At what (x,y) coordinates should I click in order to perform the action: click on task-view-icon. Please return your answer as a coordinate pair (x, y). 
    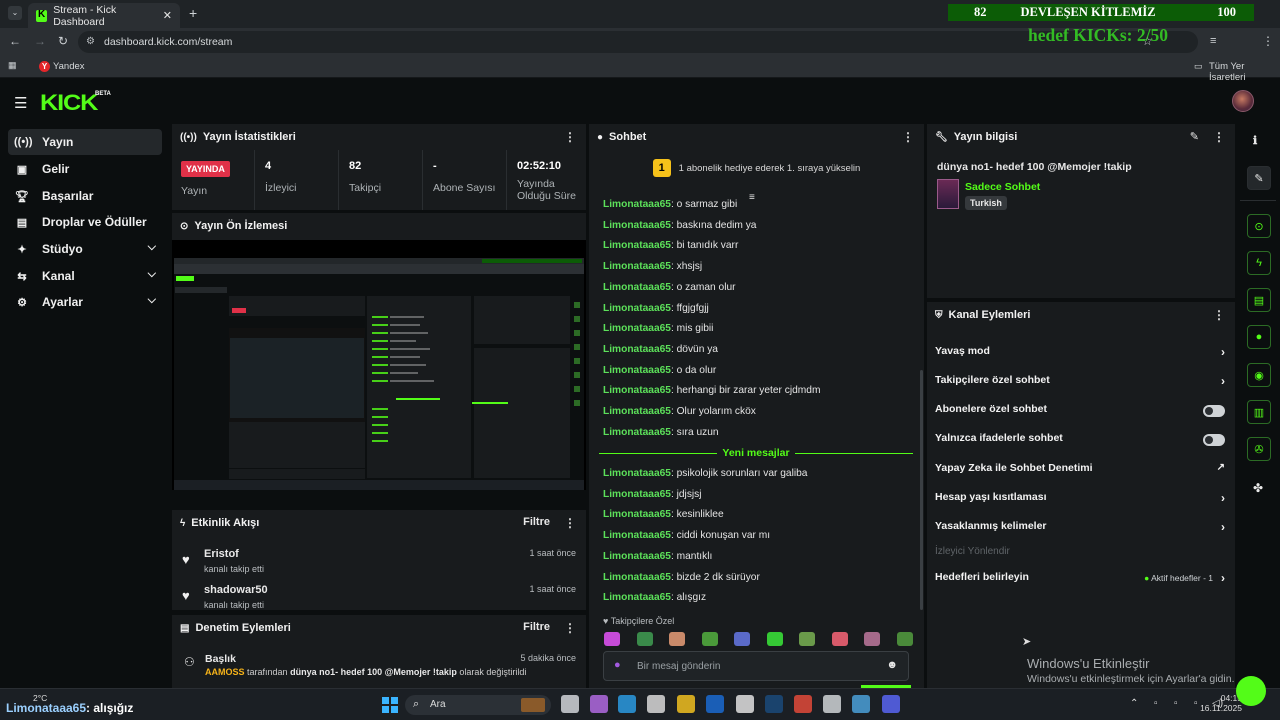
    Looking at the image, I should click on (570, 704).